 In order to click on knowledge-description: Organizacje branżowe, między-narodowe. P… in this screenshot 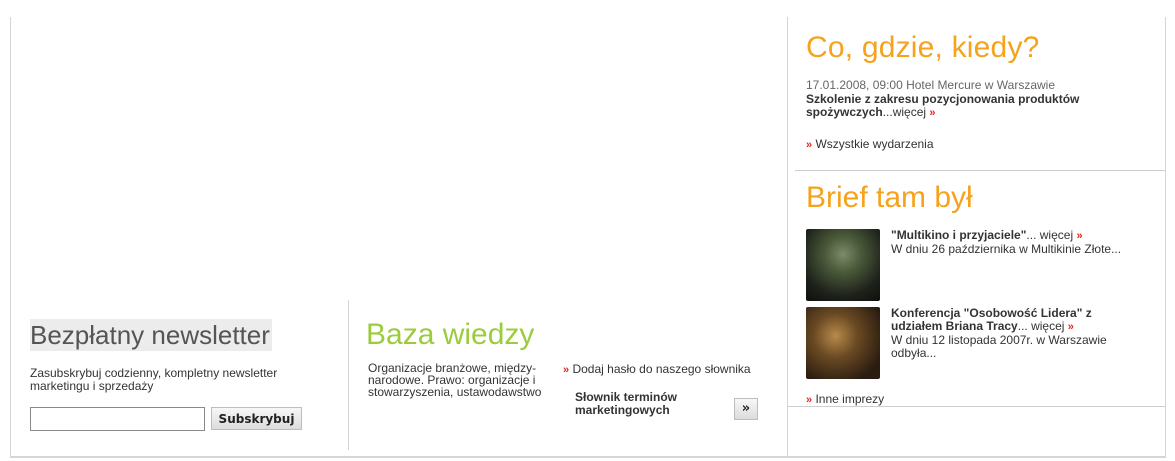, I will do `click(458, 380)`.